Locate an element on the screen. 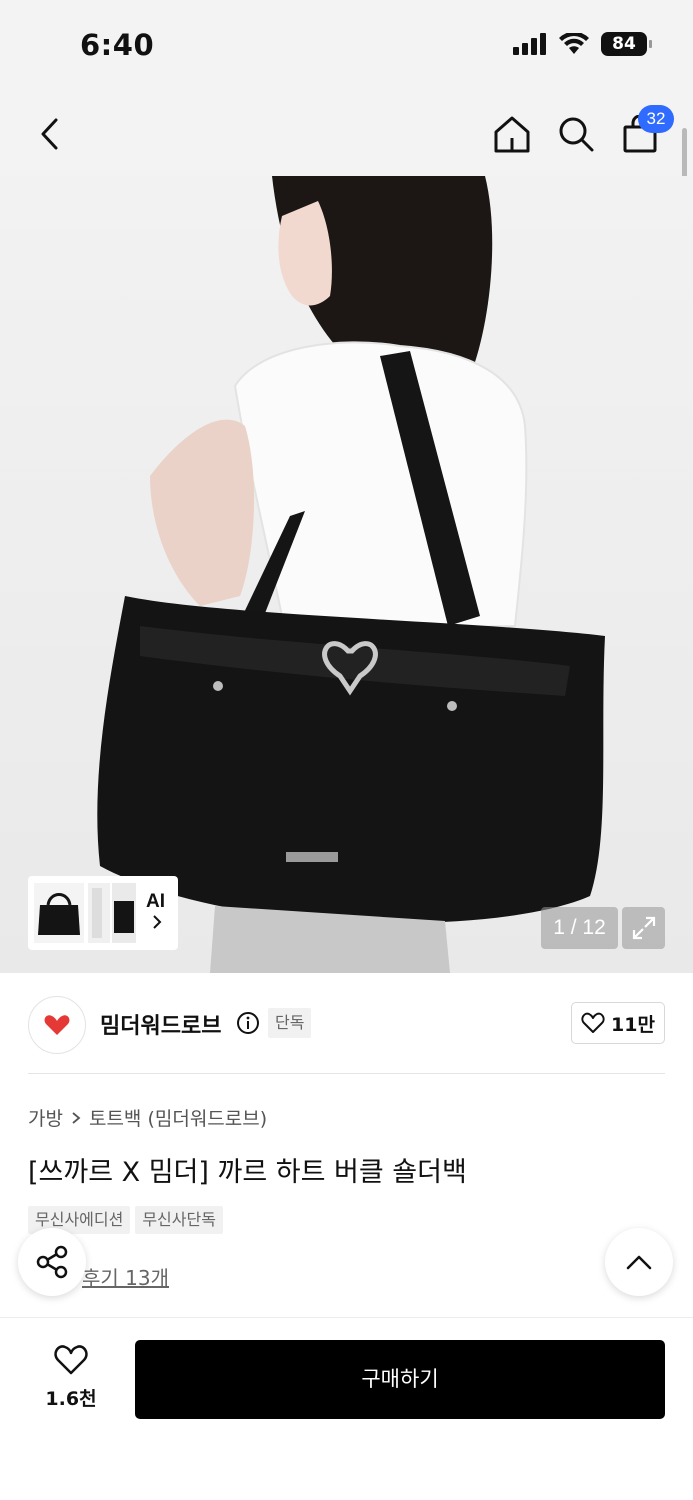  status-bar: 6:40 84 is located at coordinates (346, 46).